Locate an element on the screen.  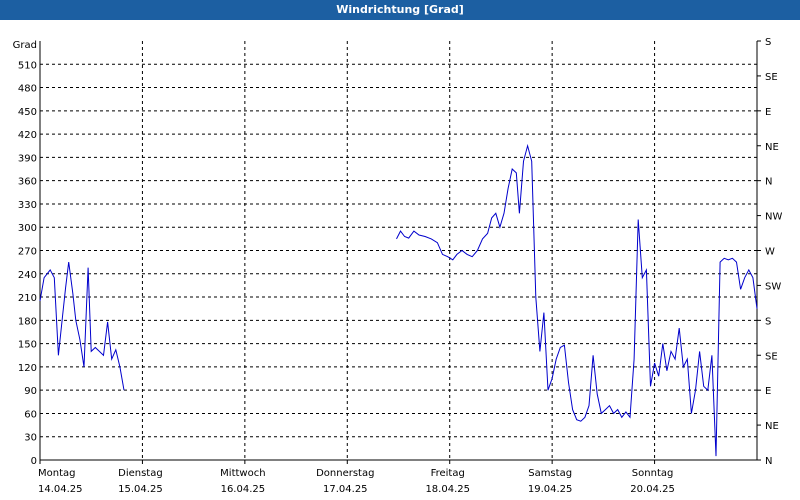
y-tick-label: 90 is located at coordinates (30, 391).